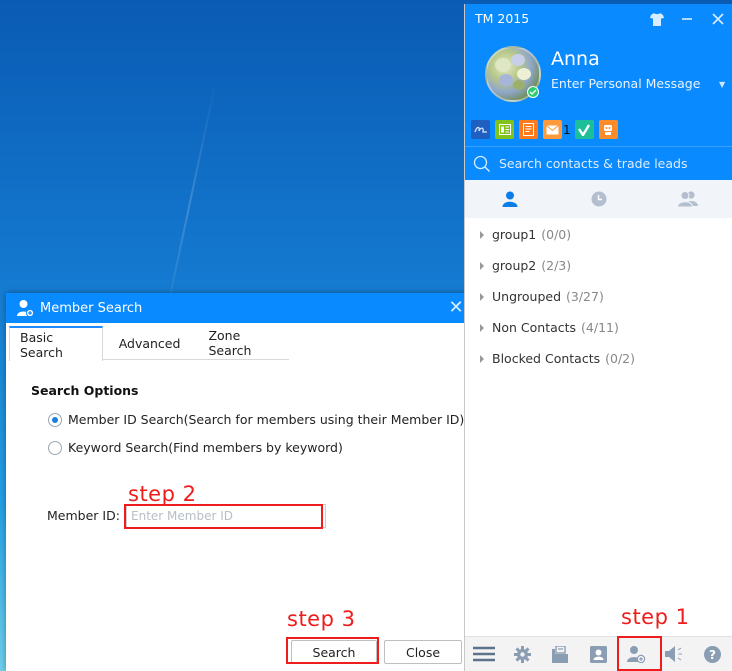 The height and width of the screenshot is (671, 732). I want to click on desktop-wallpaper-streak, so click(193, 187).